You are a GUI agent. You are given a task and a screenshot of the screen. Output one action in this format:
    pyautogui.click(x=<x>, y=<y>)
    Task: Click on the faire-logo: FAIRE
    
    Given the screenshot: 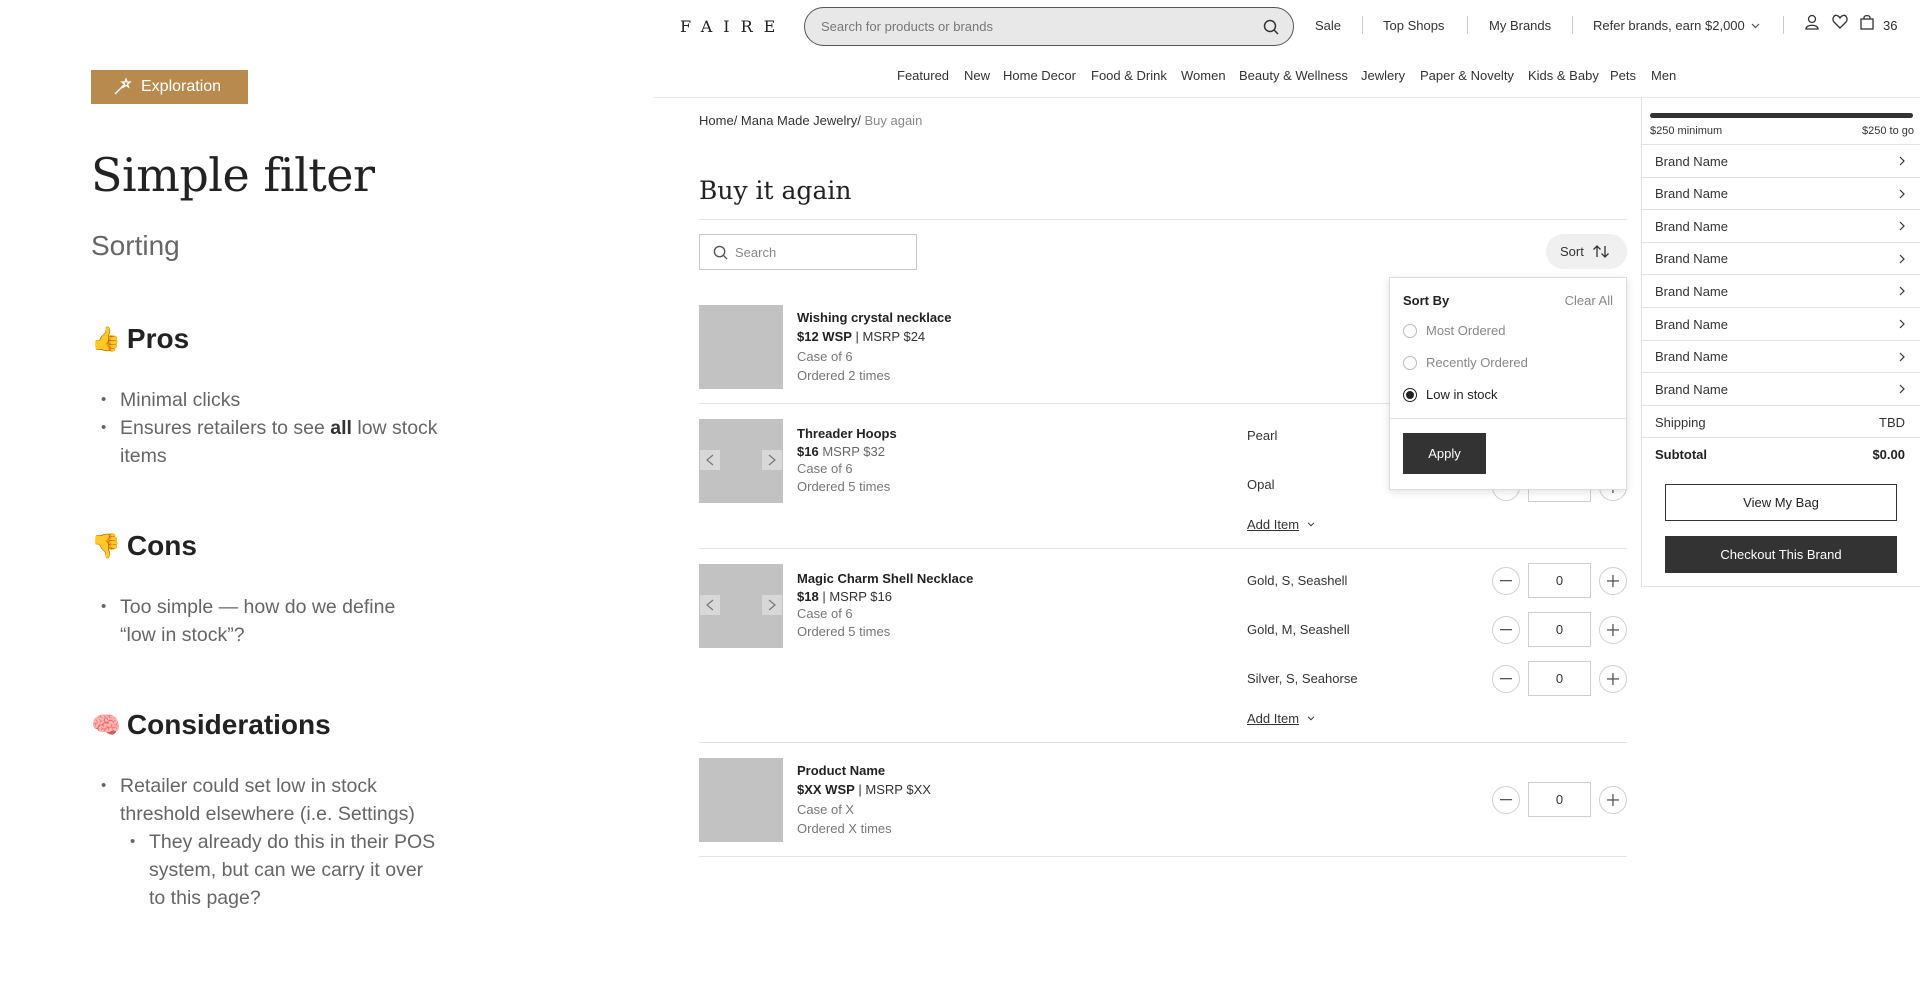 What is the action you would take?
    pyautogui.click(x=733, y=26)
    